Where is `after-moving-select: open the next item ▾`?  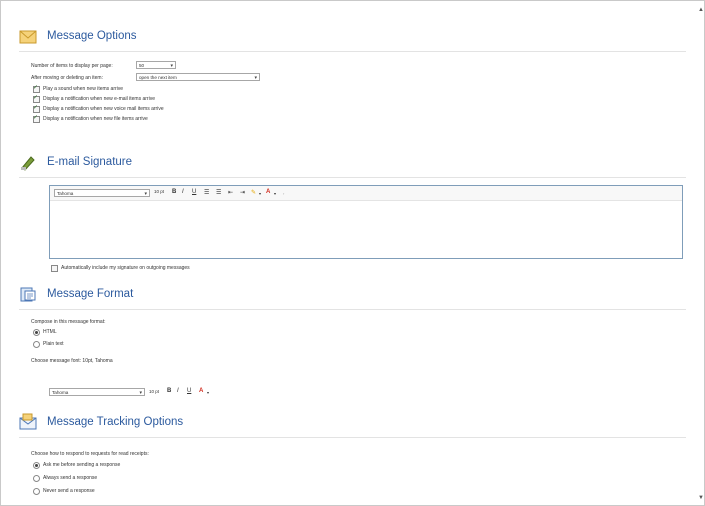
after-moving-select: open the next item ▾ is located at coordinates (198, 77).